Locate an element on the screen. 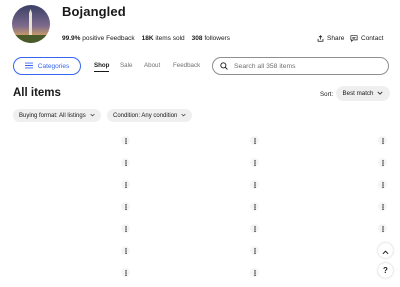 This screenshot has height=287, width=400. help-icon: ? is located at coordinates (385, 270).